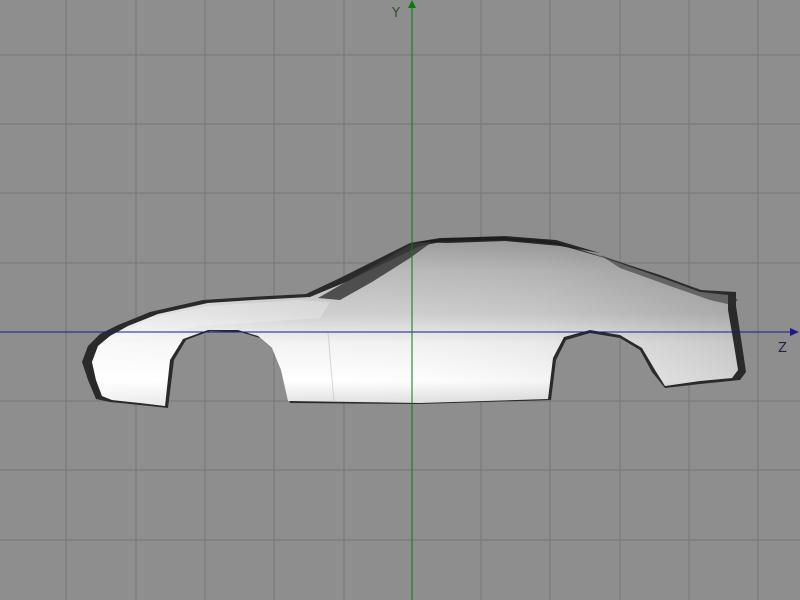  Describe the element at coordinates (412, 4) in the screenshot. I see `y-axis-arrow-icon` at that location.